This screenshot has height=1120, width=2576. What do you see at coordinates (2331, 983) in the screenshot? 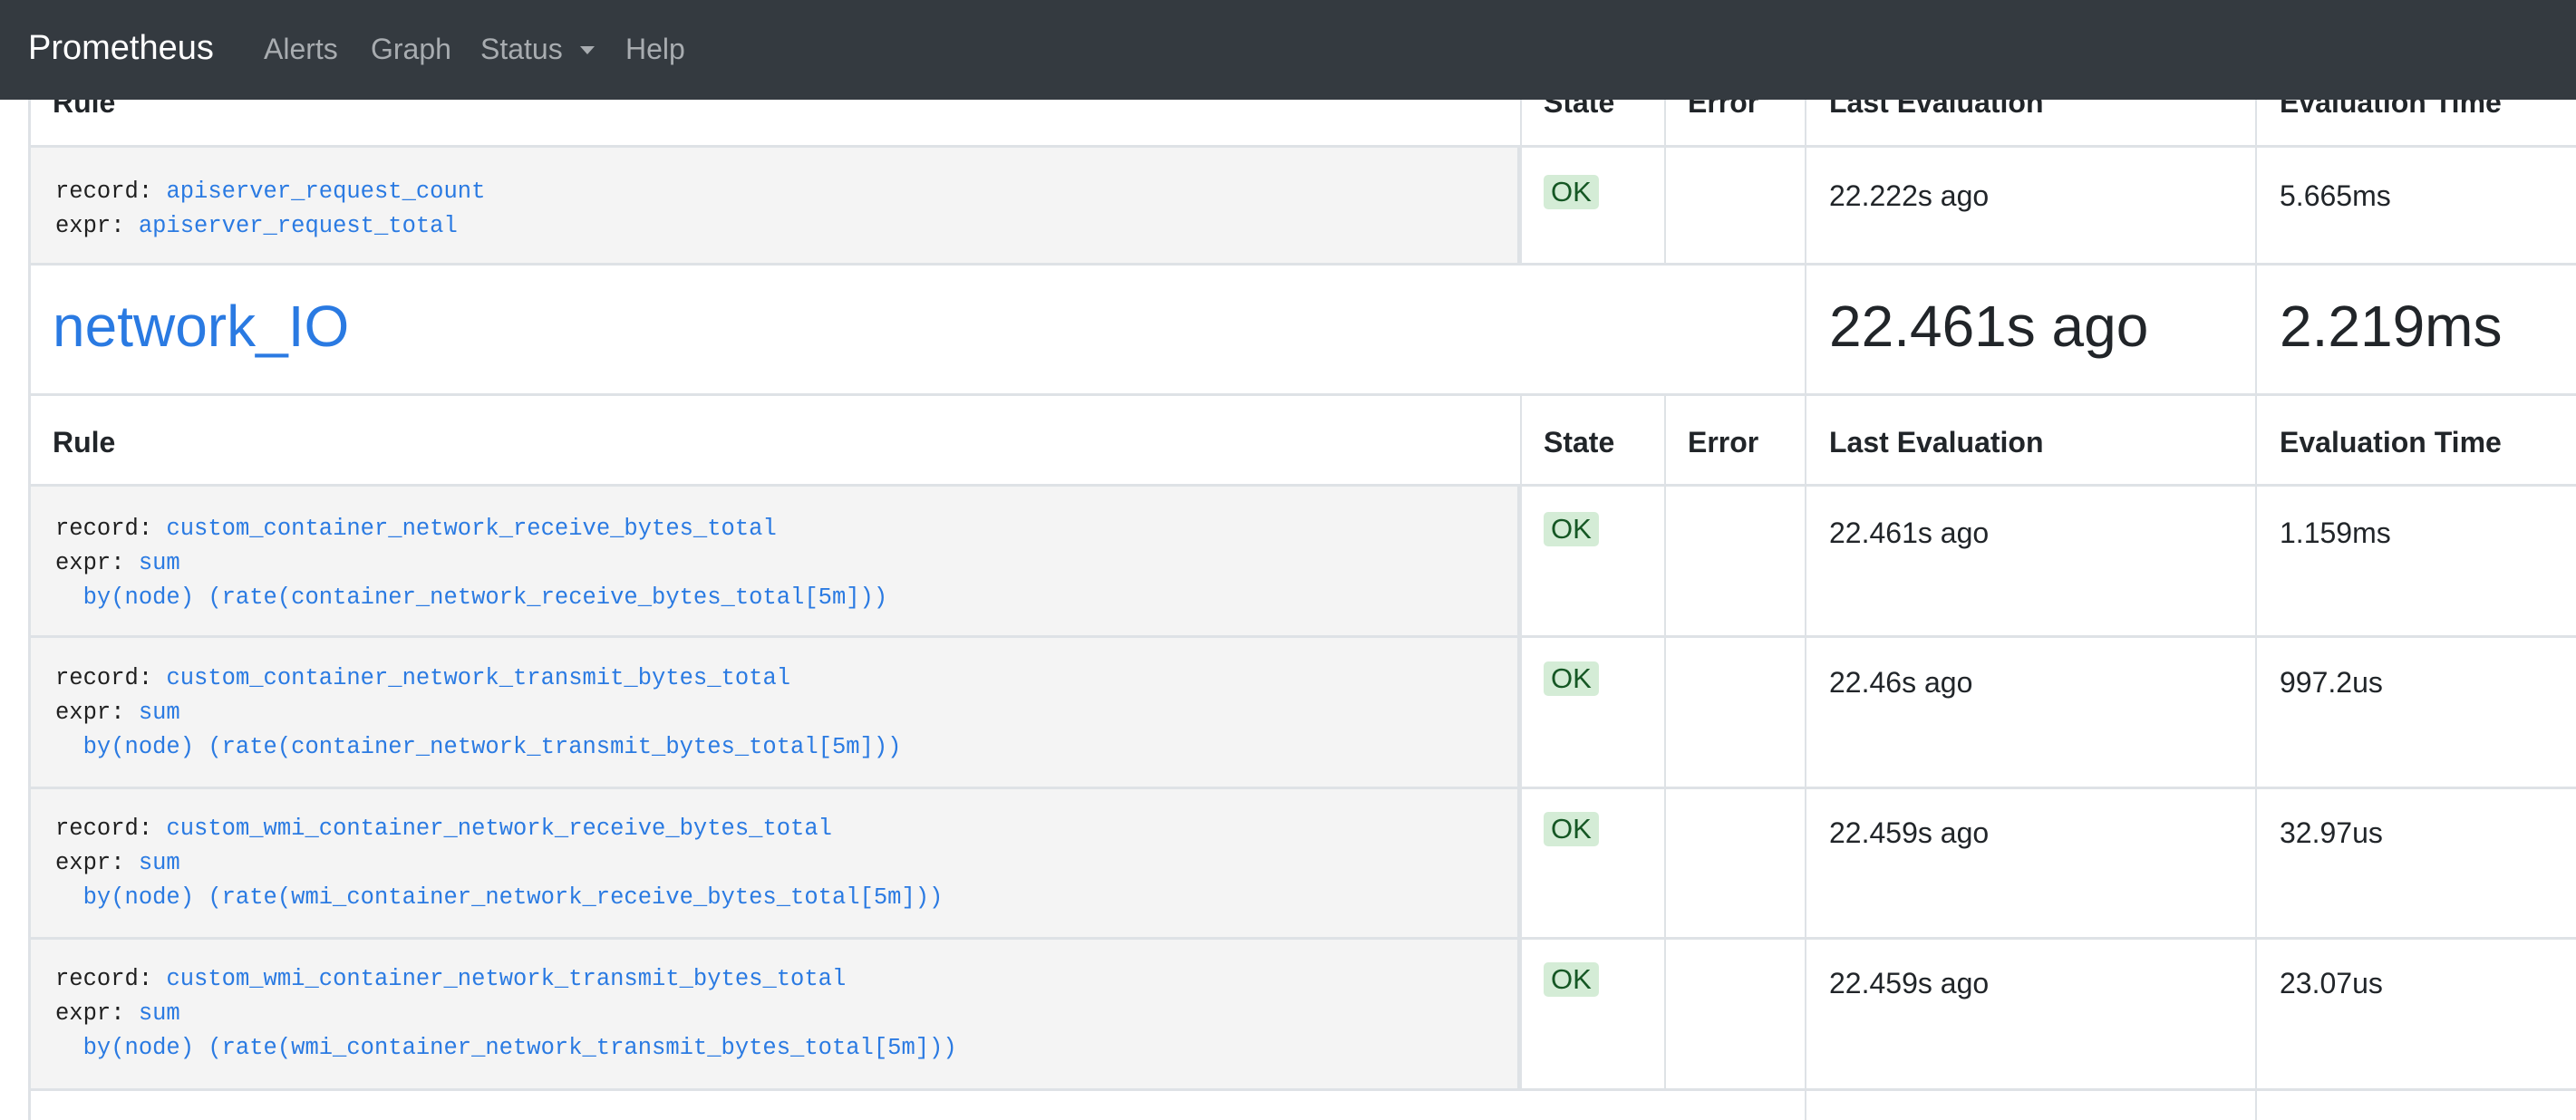
I see `evaluation-time-value: 23.07us` at bounding box center [2331, 983].